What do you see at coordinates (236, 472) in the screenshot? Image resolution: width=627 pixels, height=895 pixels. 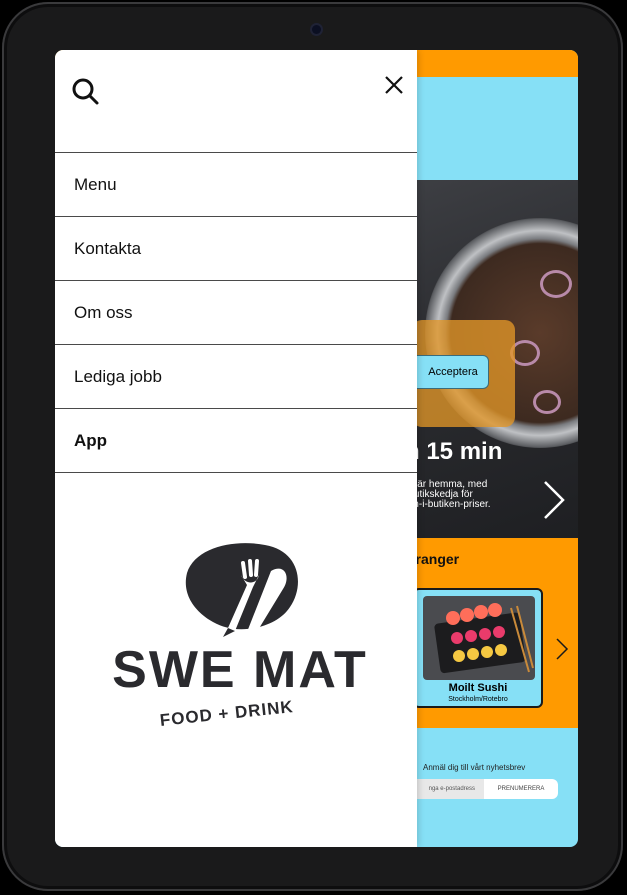 I see `menu-divider` at bounding box center [236, 472].